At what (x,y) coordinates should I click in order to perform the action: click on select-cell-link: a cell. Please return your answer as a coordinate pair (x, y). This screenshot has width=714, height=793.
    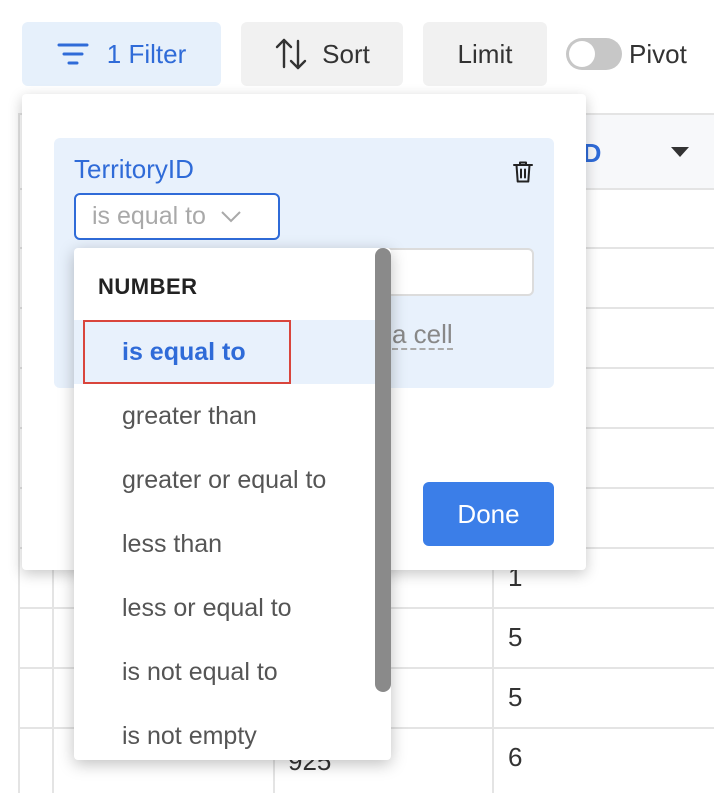
    Looking at the image, I should click on (422, 335).